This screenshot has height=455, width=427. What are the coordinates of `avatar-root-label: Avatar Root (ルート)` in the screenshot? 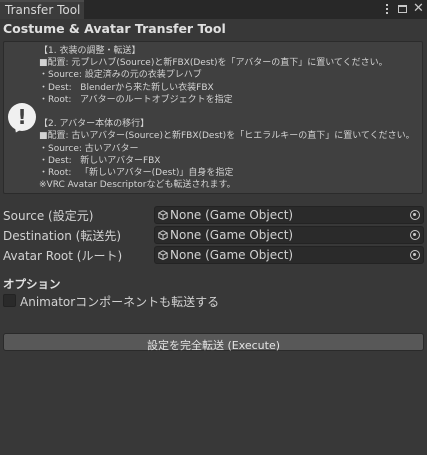 It's located at (63, 256).